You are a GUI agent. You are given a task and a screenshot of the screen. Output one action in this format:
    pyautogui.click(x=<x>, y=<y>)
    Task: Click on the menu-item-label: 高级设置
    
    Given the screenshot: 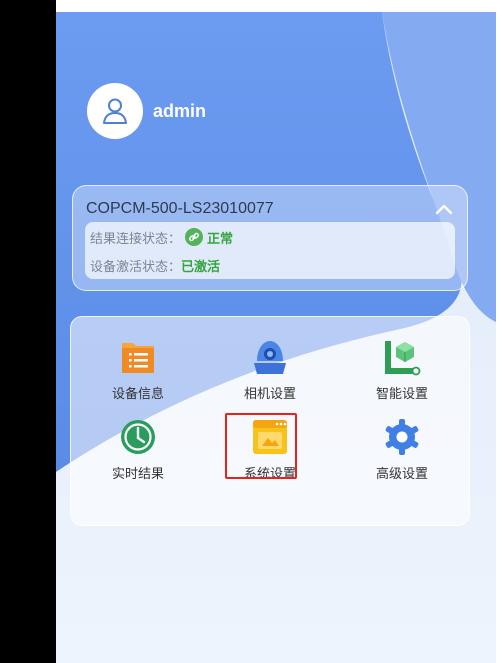 What is the action you would take?
    pyautogui.click(x=401, y=474)
    